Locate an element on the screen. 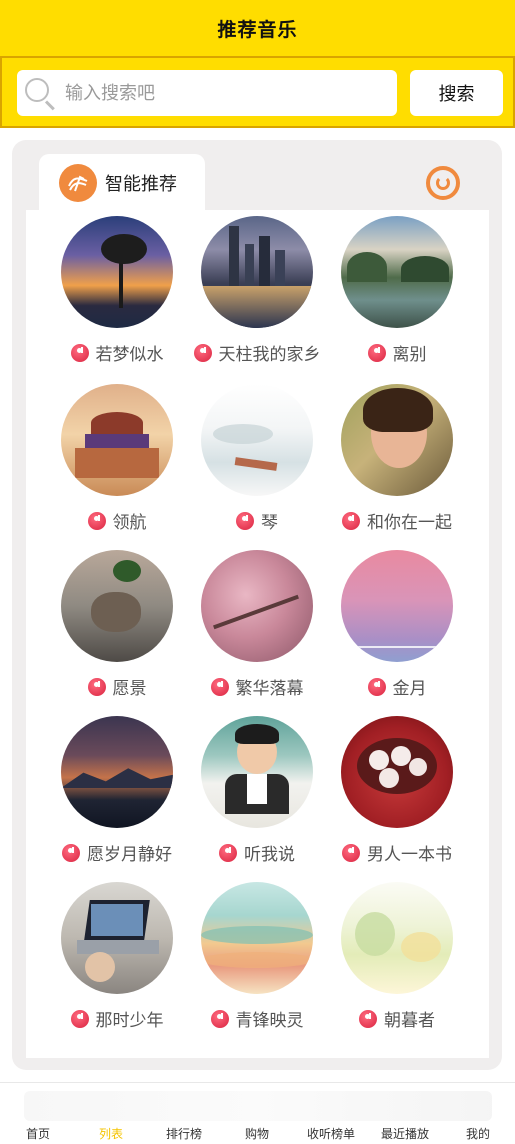 This screenshot has height=1144, width=515. song-title: 金月 is located at coordinates (409, 689).